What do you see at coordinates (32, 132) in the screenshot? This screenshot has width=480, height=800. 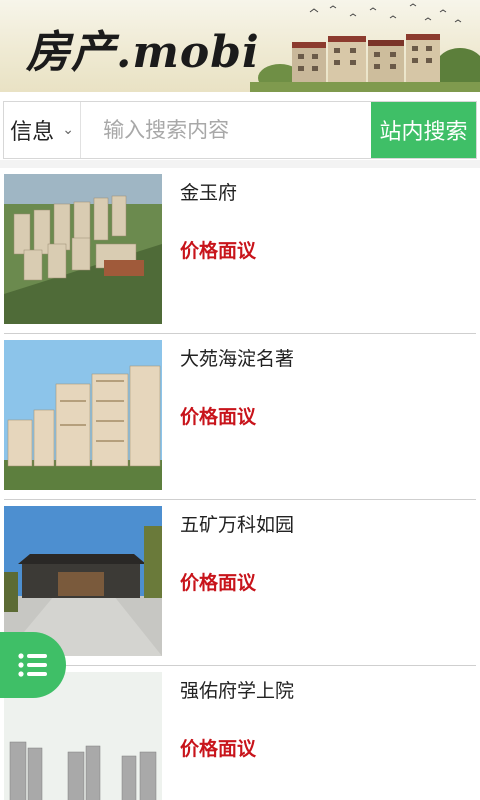 I see `search-category-label: 信息` at bounding box center [32, 132].